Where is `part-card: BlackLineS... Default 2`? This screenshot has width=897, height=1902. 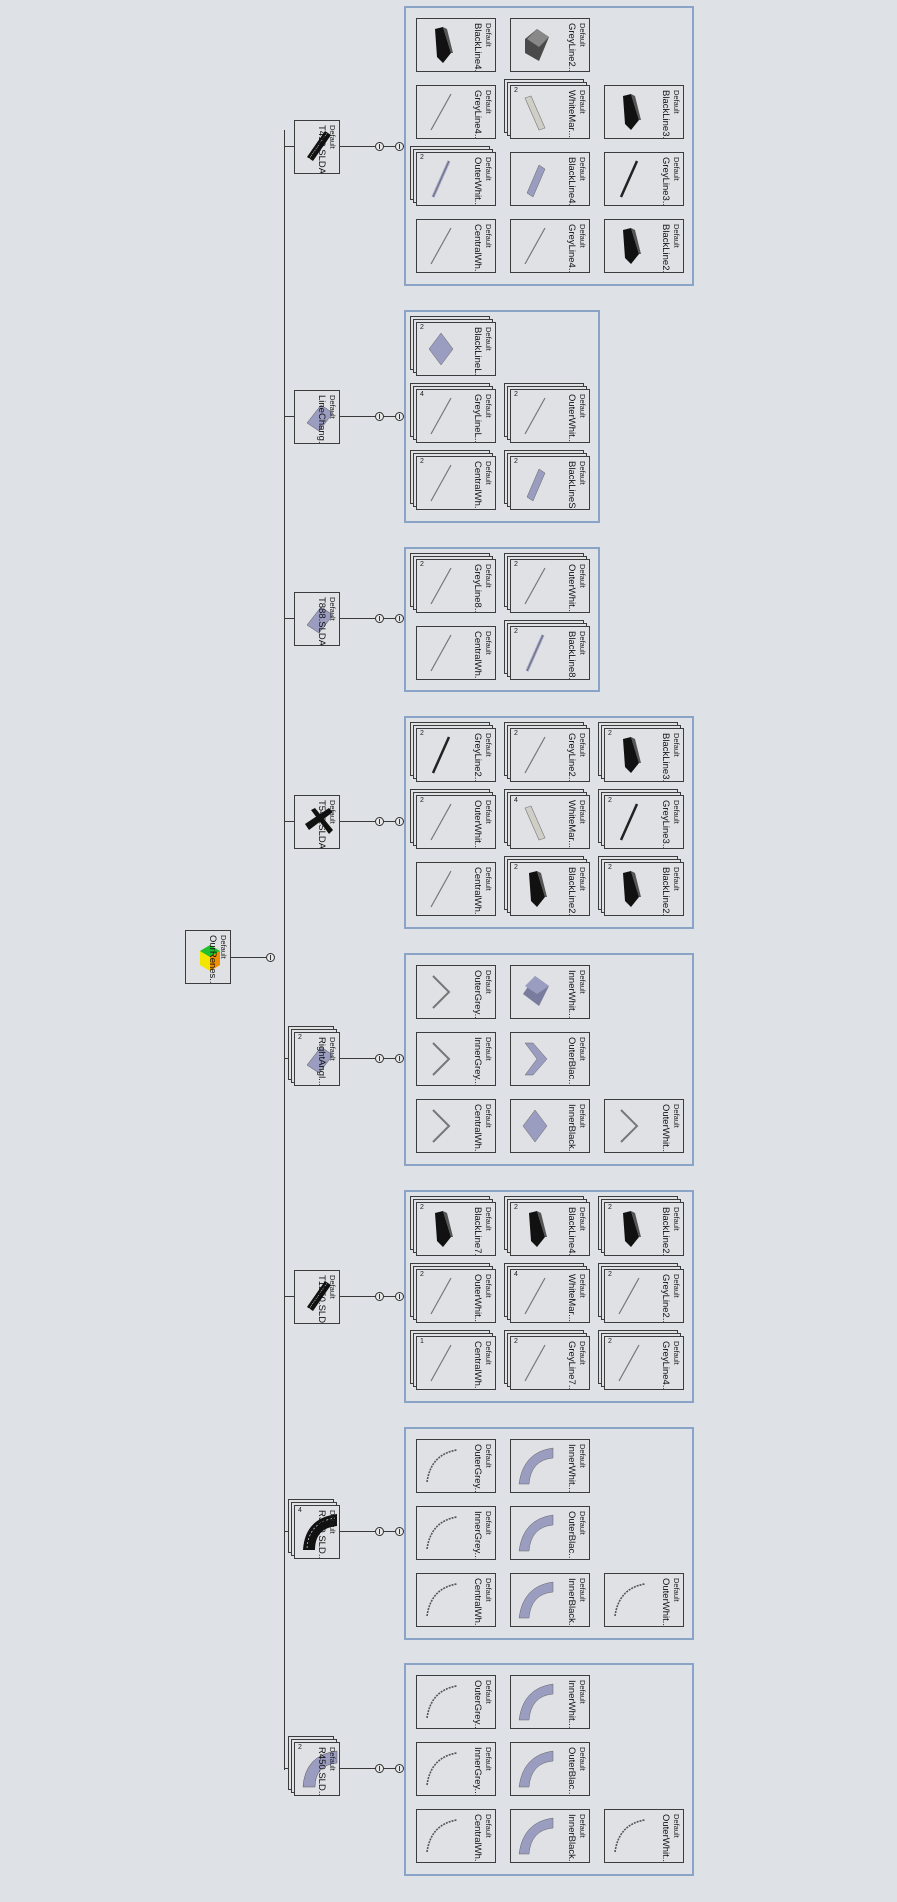
part-card: BlackLineS... Default 2 is located at coordinates (550, 483).